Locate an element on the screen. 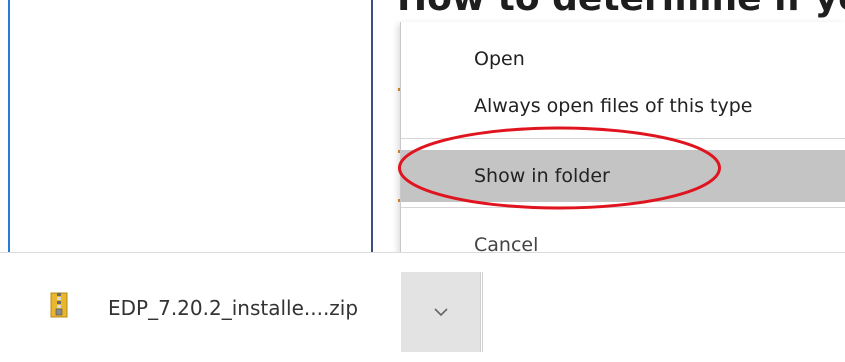  menu-item-label: Show in folder is located at coordinates (542, 176).